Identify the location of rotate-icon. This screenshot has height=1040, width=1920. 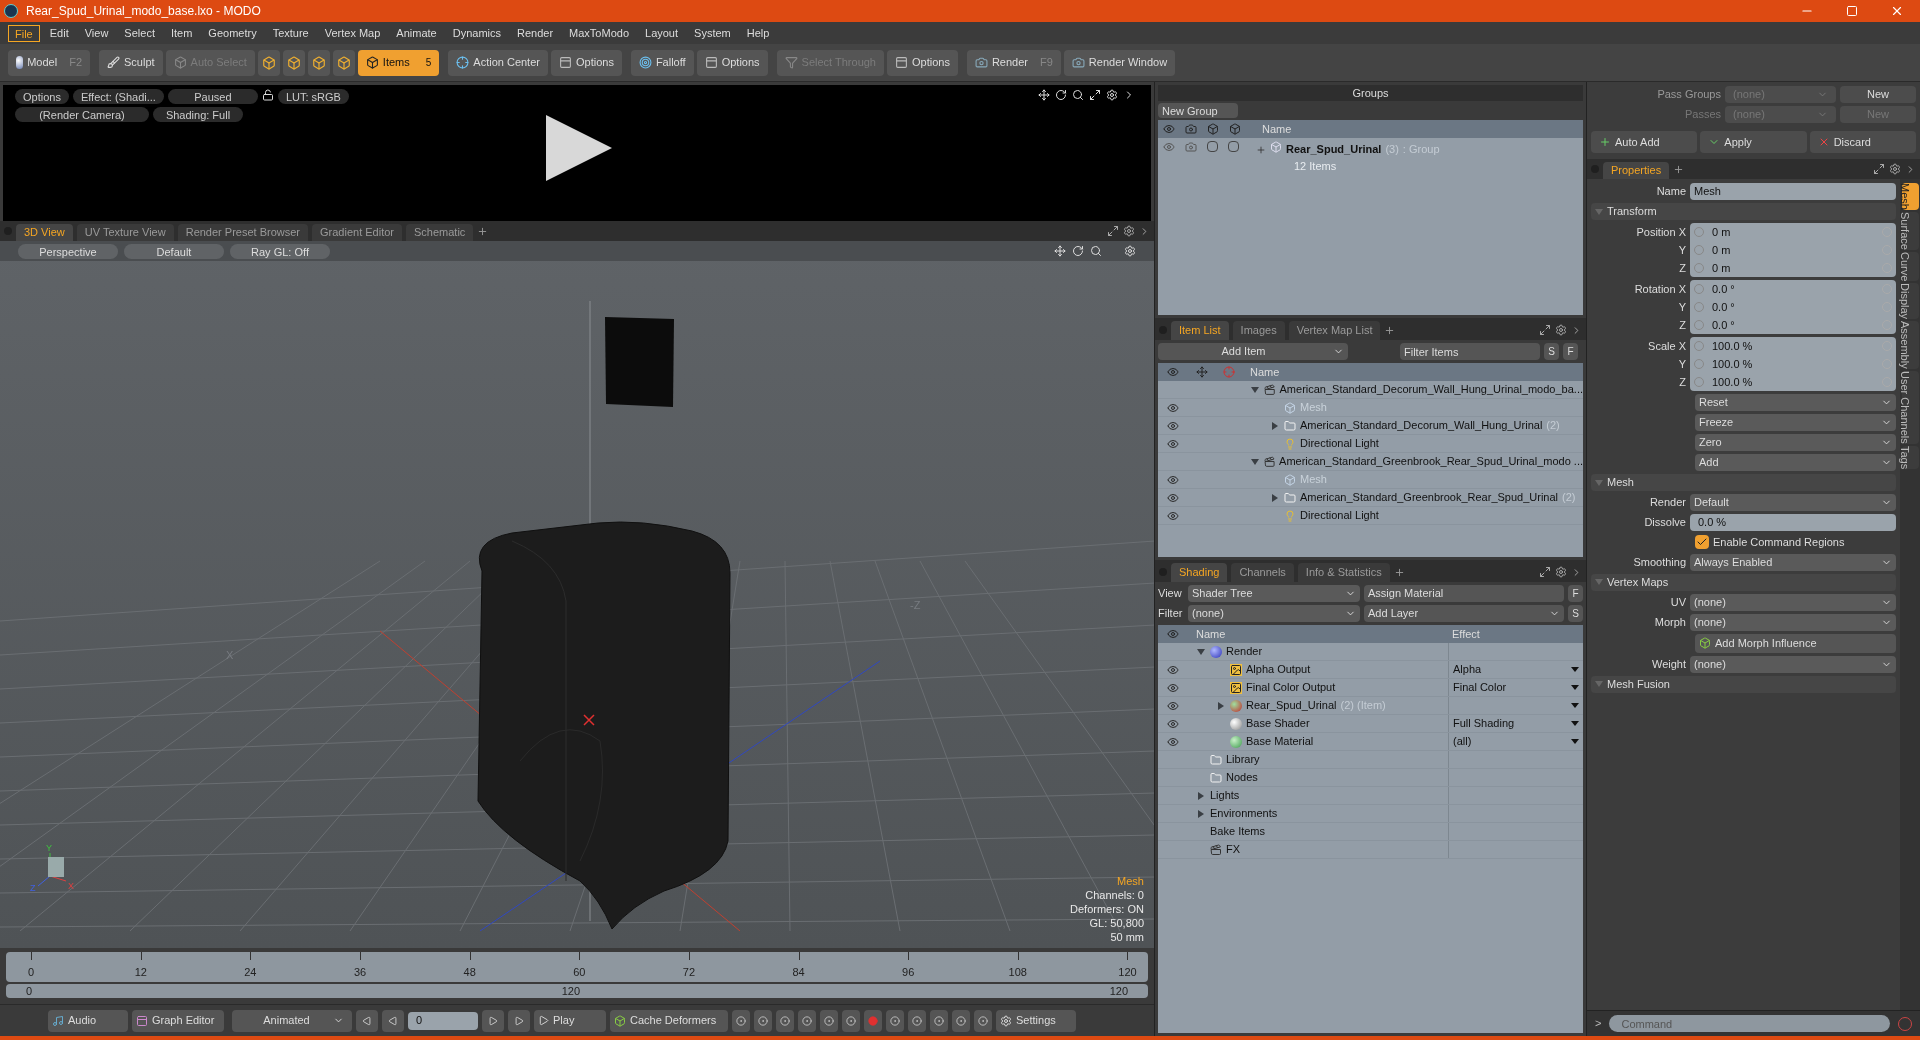
(1061, 95).